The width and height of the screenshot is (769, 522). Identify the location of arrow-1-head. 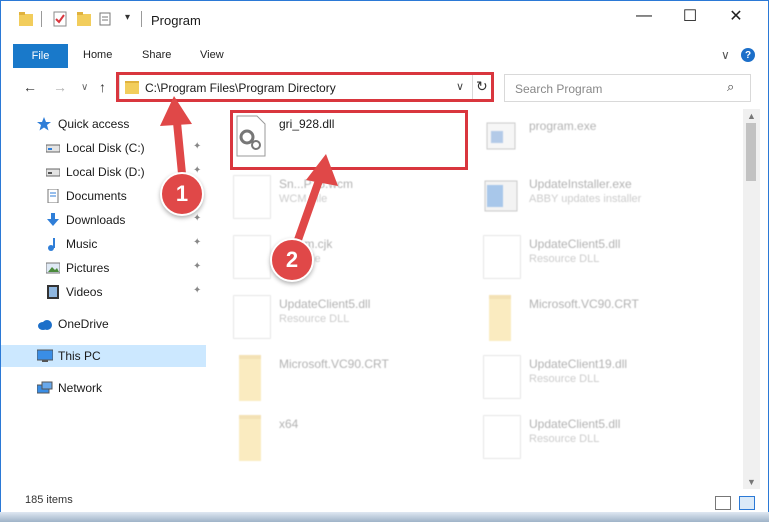
(176, 111).